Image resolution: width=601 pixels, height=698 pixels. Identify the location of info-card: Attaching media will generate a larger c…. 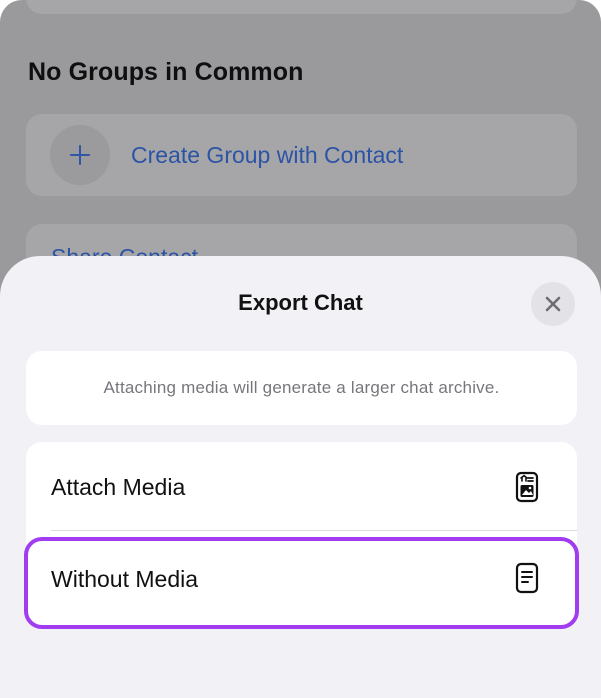
(301, 388).